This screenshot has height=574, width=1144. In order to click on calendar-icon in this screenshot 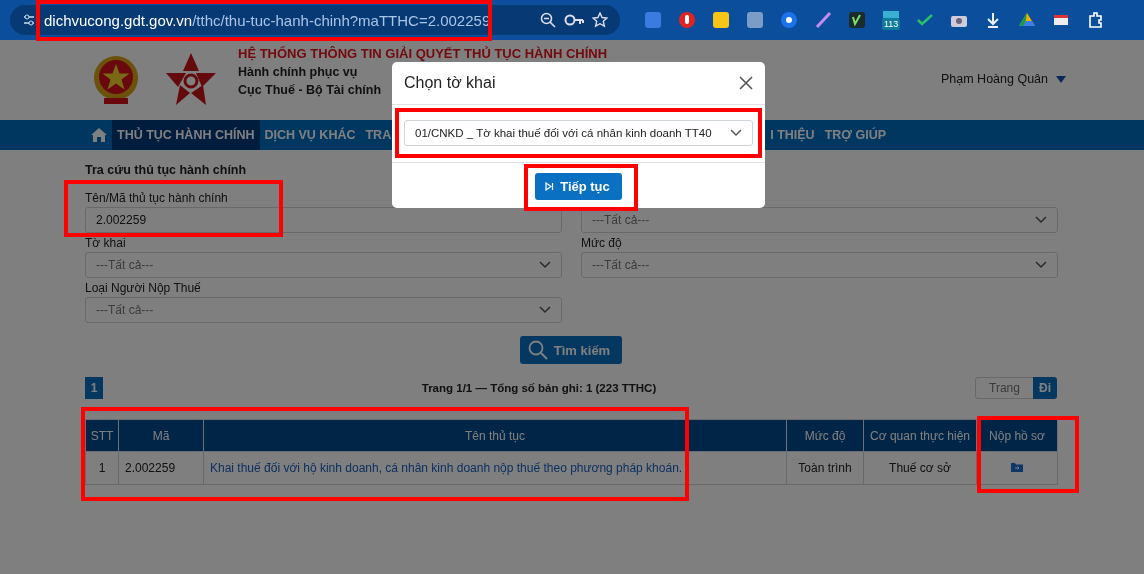, I will do `click(891, 14)`.